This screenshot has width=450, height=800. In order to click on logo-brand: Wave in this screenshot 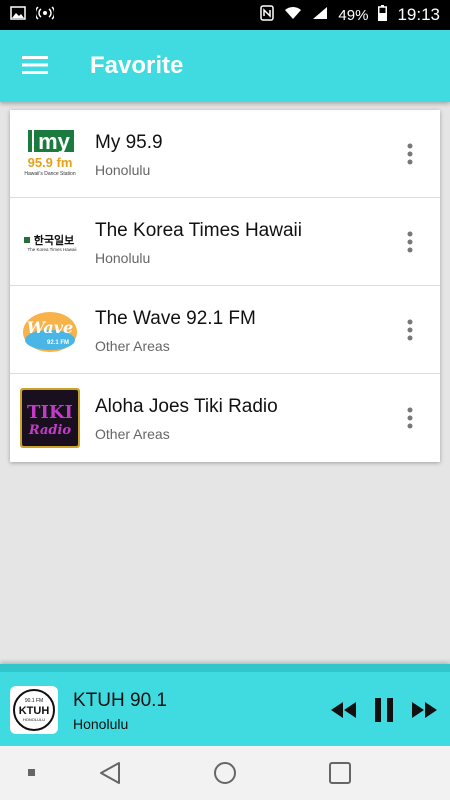, I will do `click(50, 327)`.